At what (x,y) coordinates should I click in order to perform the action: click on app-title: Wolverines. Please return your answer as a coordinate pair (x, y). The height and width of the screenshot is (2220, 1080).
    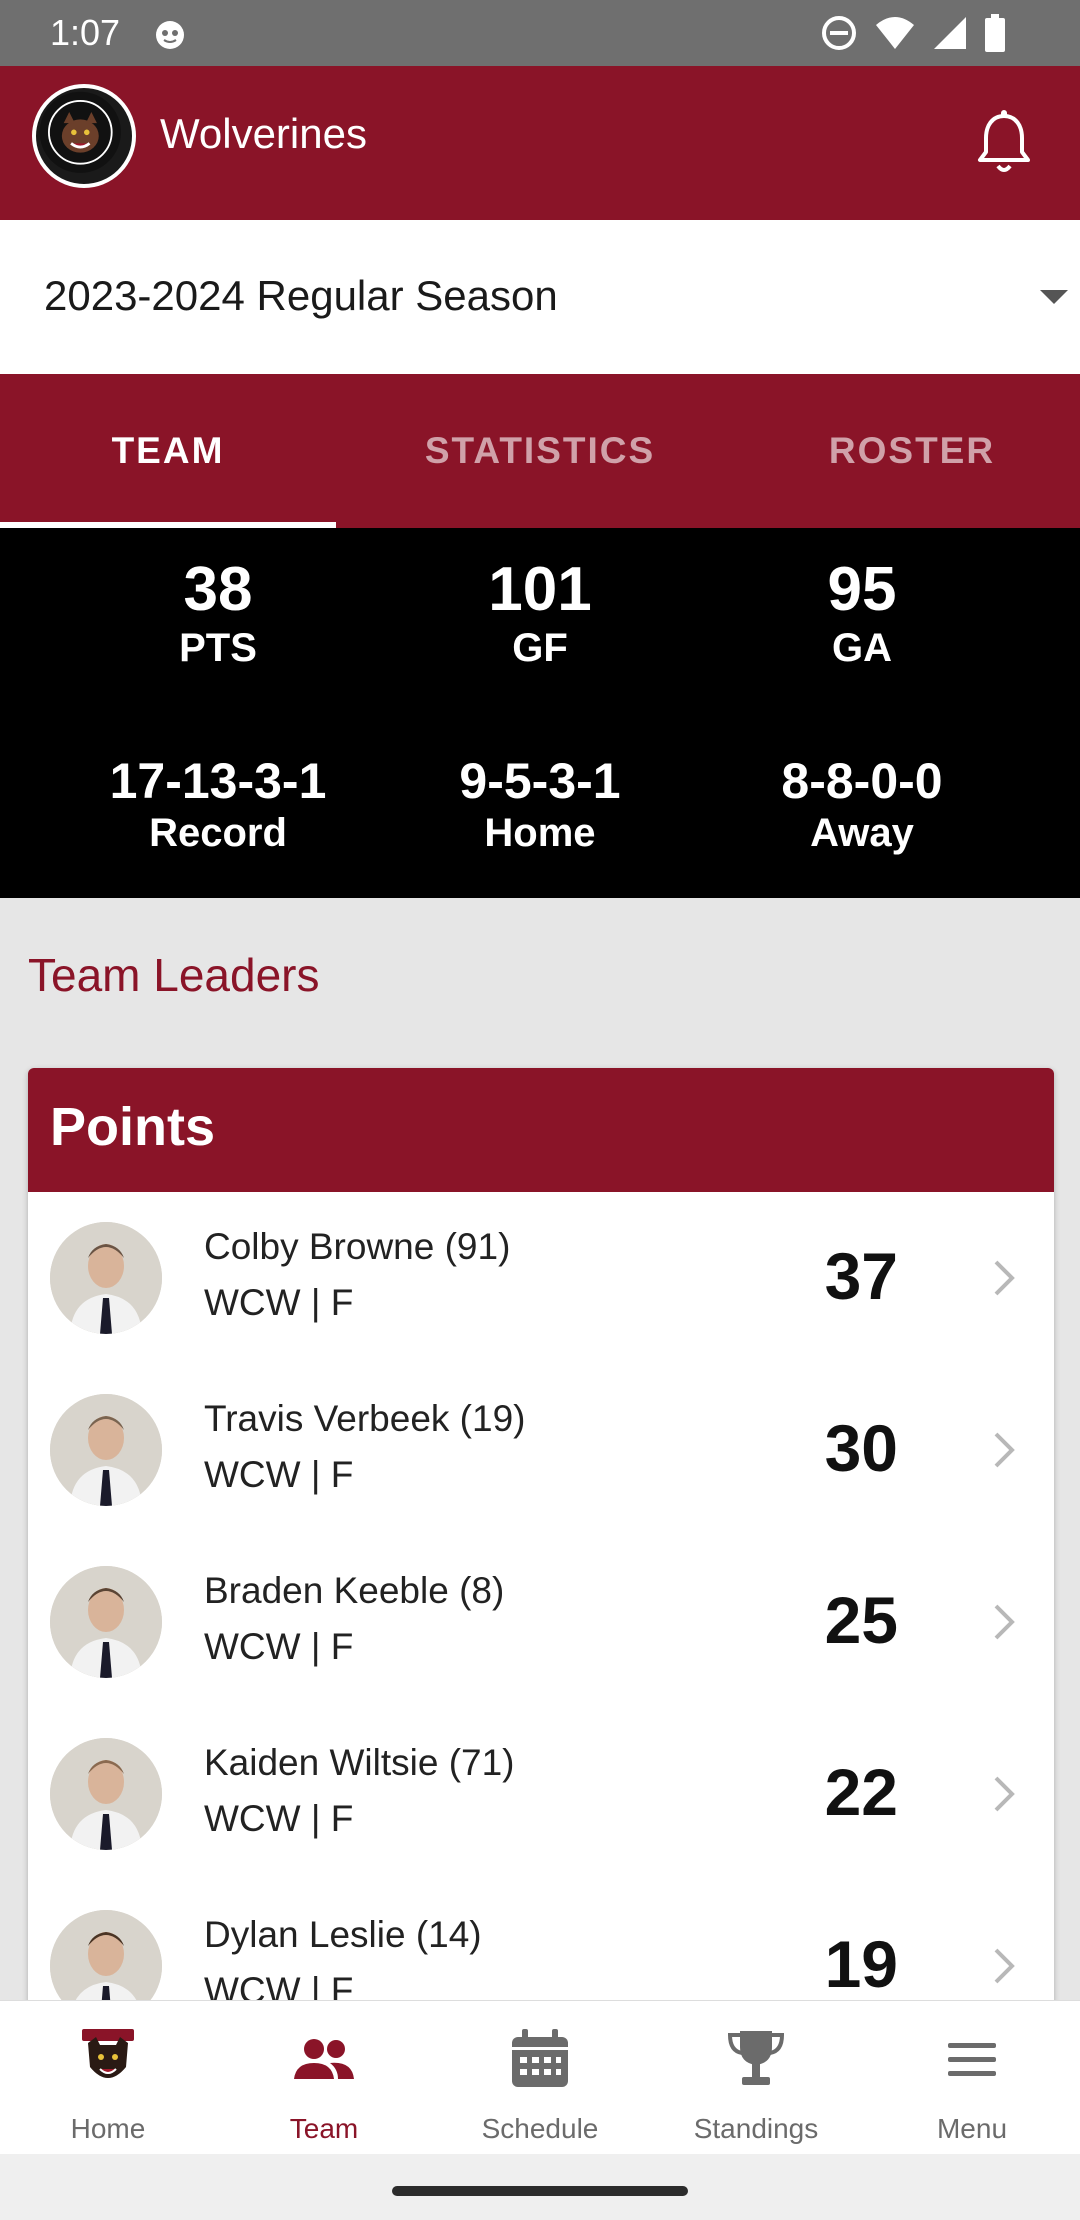
    Looking at the image, I should click on (263, 133).